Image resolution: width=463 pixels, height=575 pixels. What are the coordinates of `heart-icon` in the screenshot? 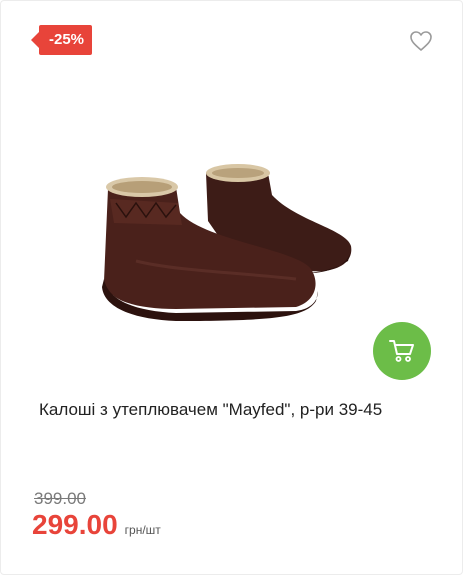 It's located at (421, 41).